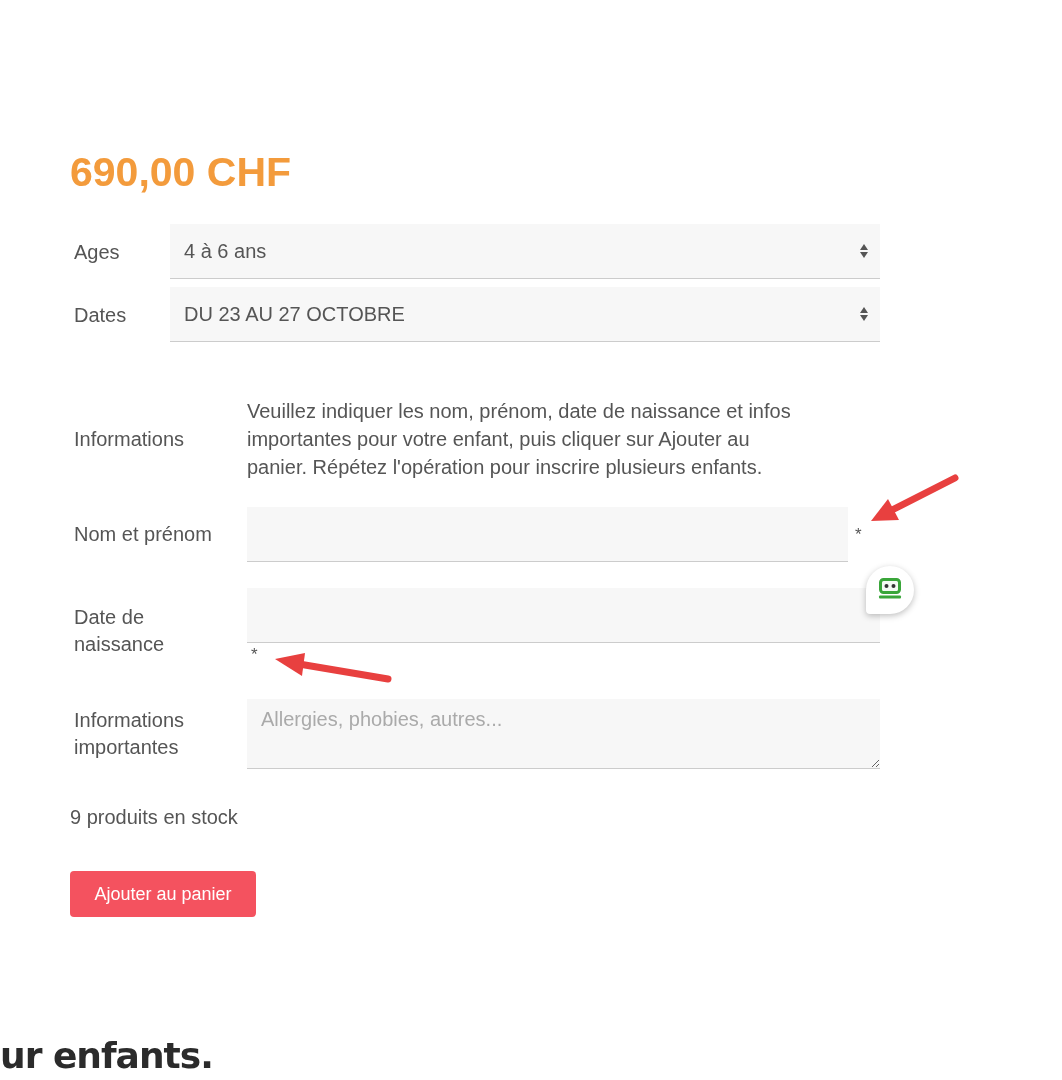 This screenshot has height=1080, width=1062. I want to click on product-price: 690,00 CHF, so click(181, 172).